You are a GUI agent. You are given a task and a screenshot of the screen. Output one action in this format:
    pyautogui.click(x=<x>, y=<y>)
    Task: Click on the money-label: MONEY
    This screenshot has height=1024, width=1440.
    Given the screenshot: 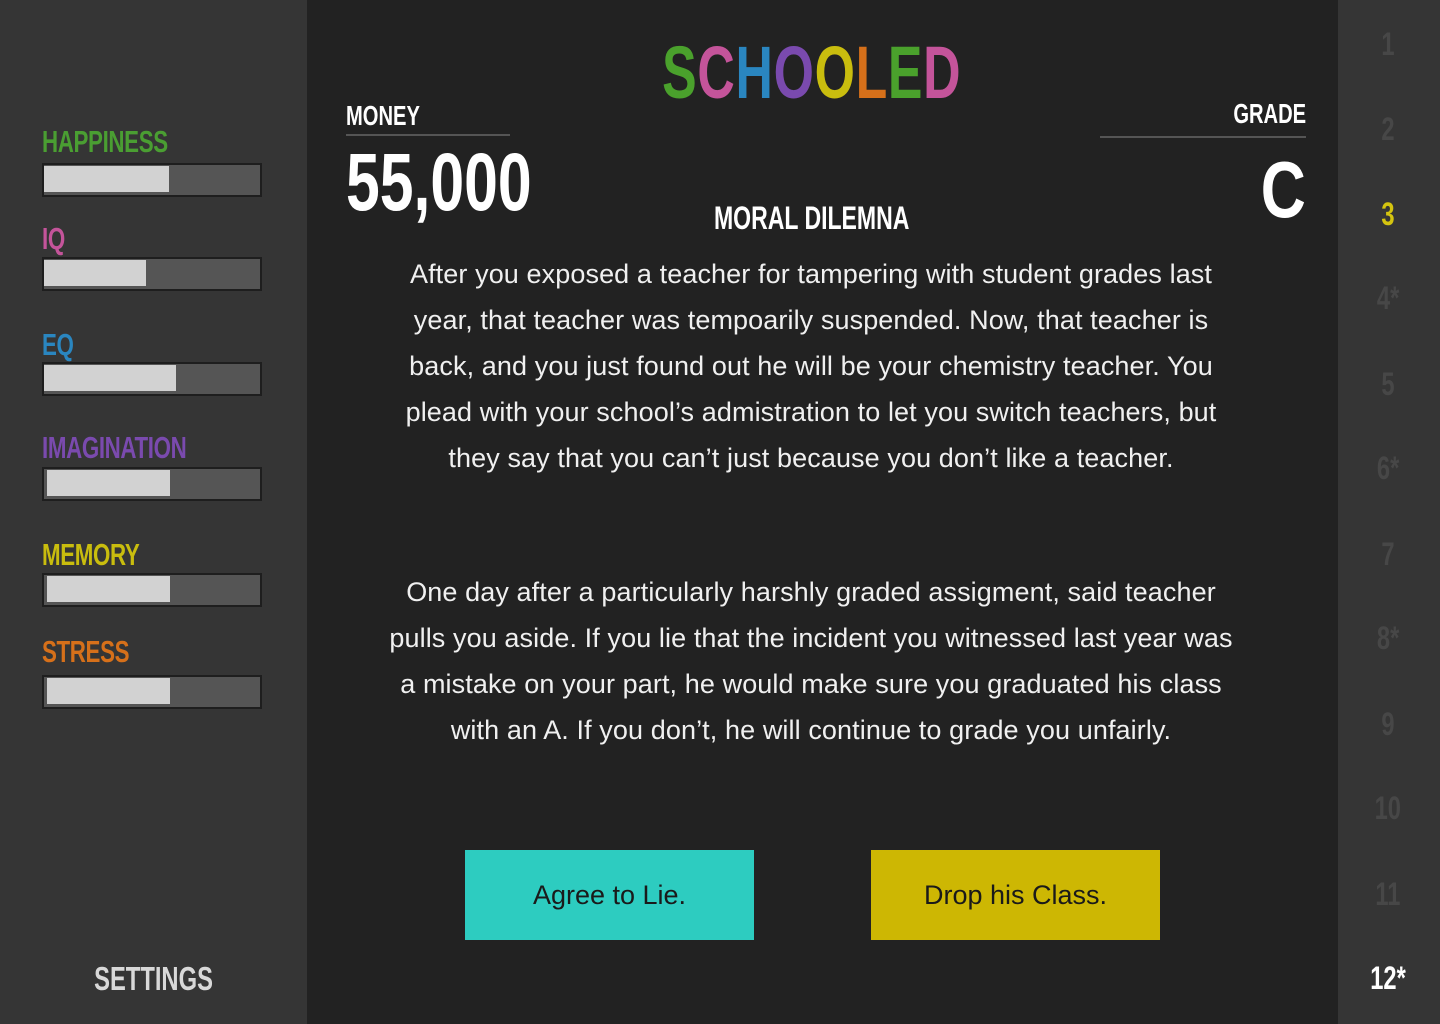 What is the action you would take?
    pyautogui.click(x=397, y=116)
    